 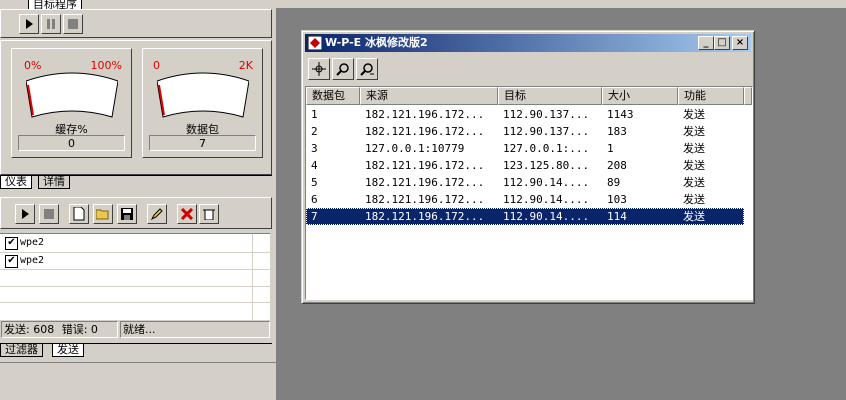 I want to click on maximize-button: □, so click(x=722, y=43).